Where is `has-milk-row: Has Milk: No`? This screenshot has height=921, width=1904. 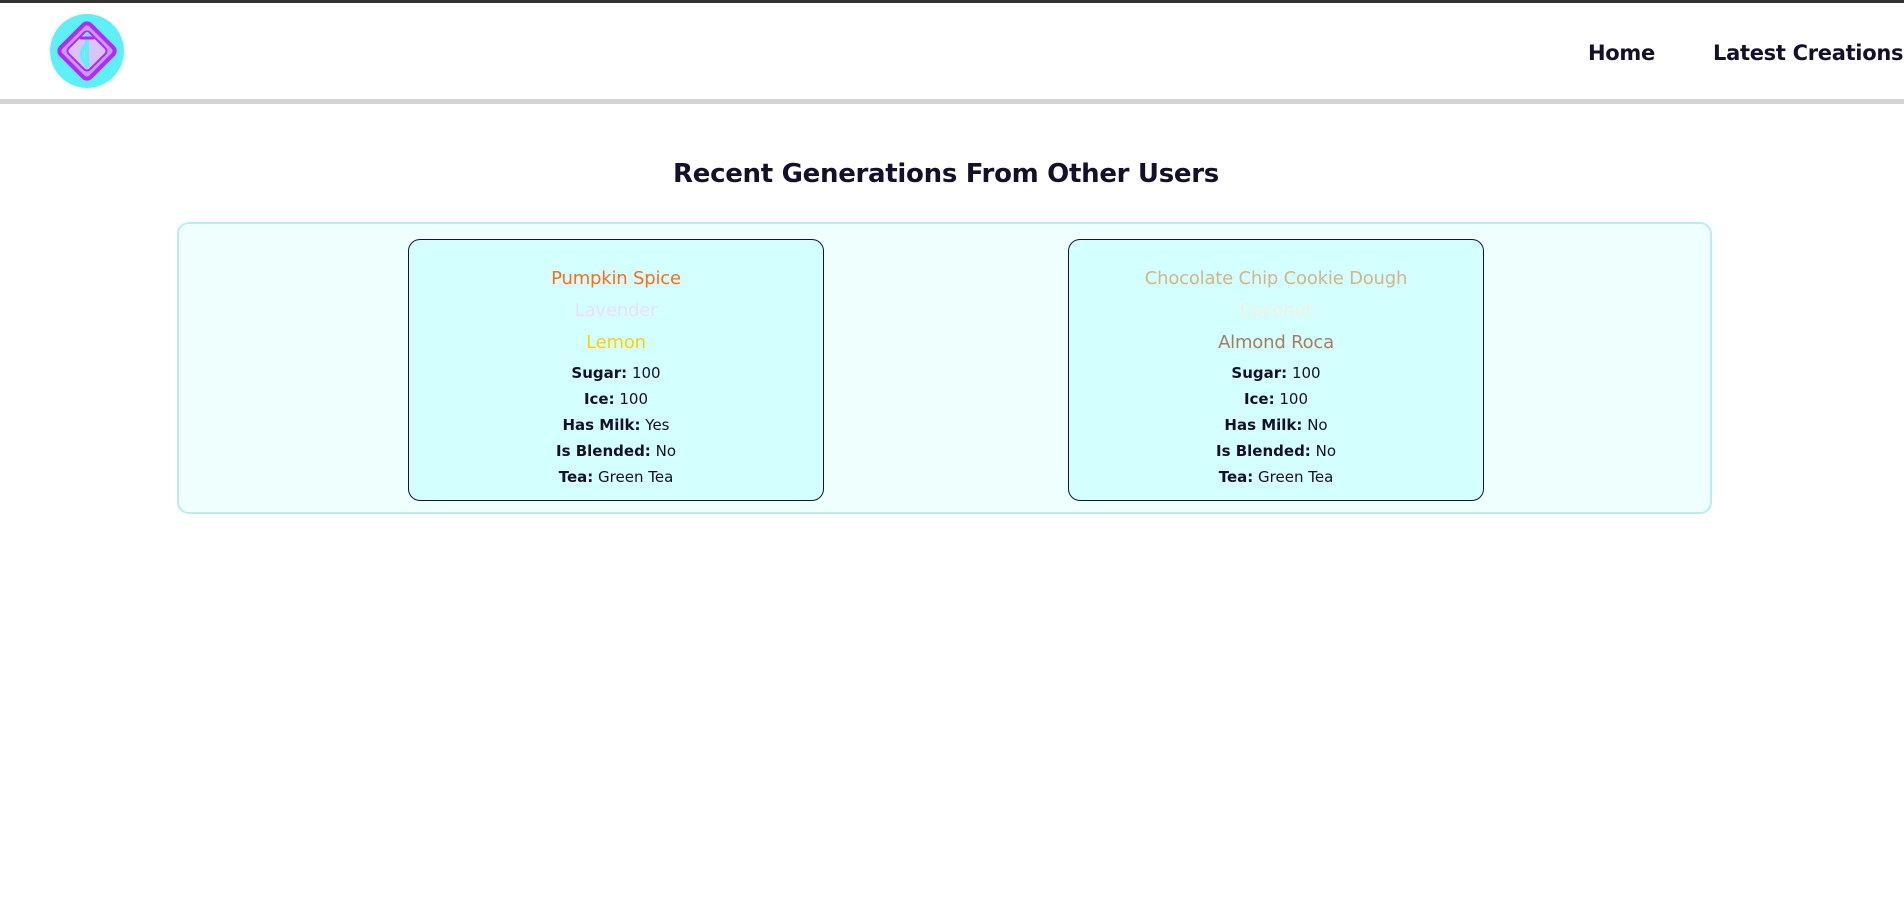 has-milk-row: Has Milk: No is located at coordinates (1276, 425).